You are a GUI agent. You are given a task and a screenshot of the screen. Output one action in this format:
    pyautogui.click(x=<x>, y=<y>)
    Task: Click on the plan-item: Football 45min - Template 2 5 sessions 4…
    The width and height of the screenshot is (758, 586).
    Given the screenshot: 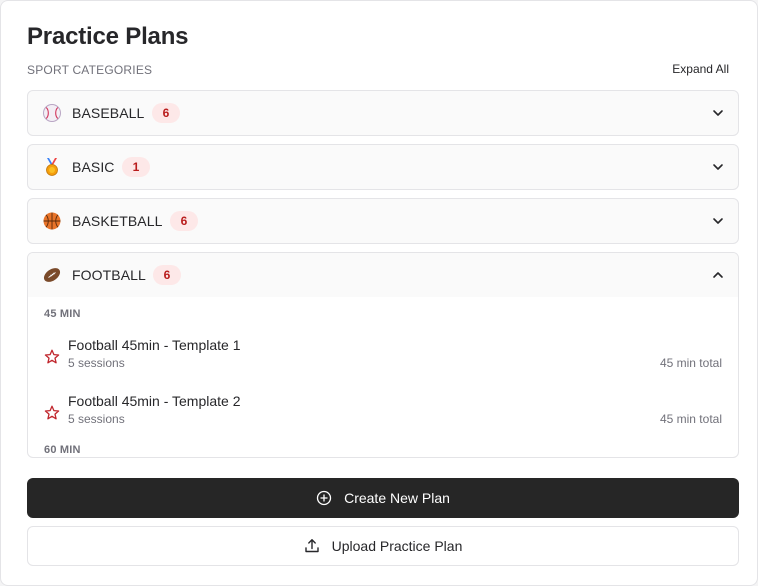 What is the action you would take?
    pyautogui.click(x=383, y=412)
    